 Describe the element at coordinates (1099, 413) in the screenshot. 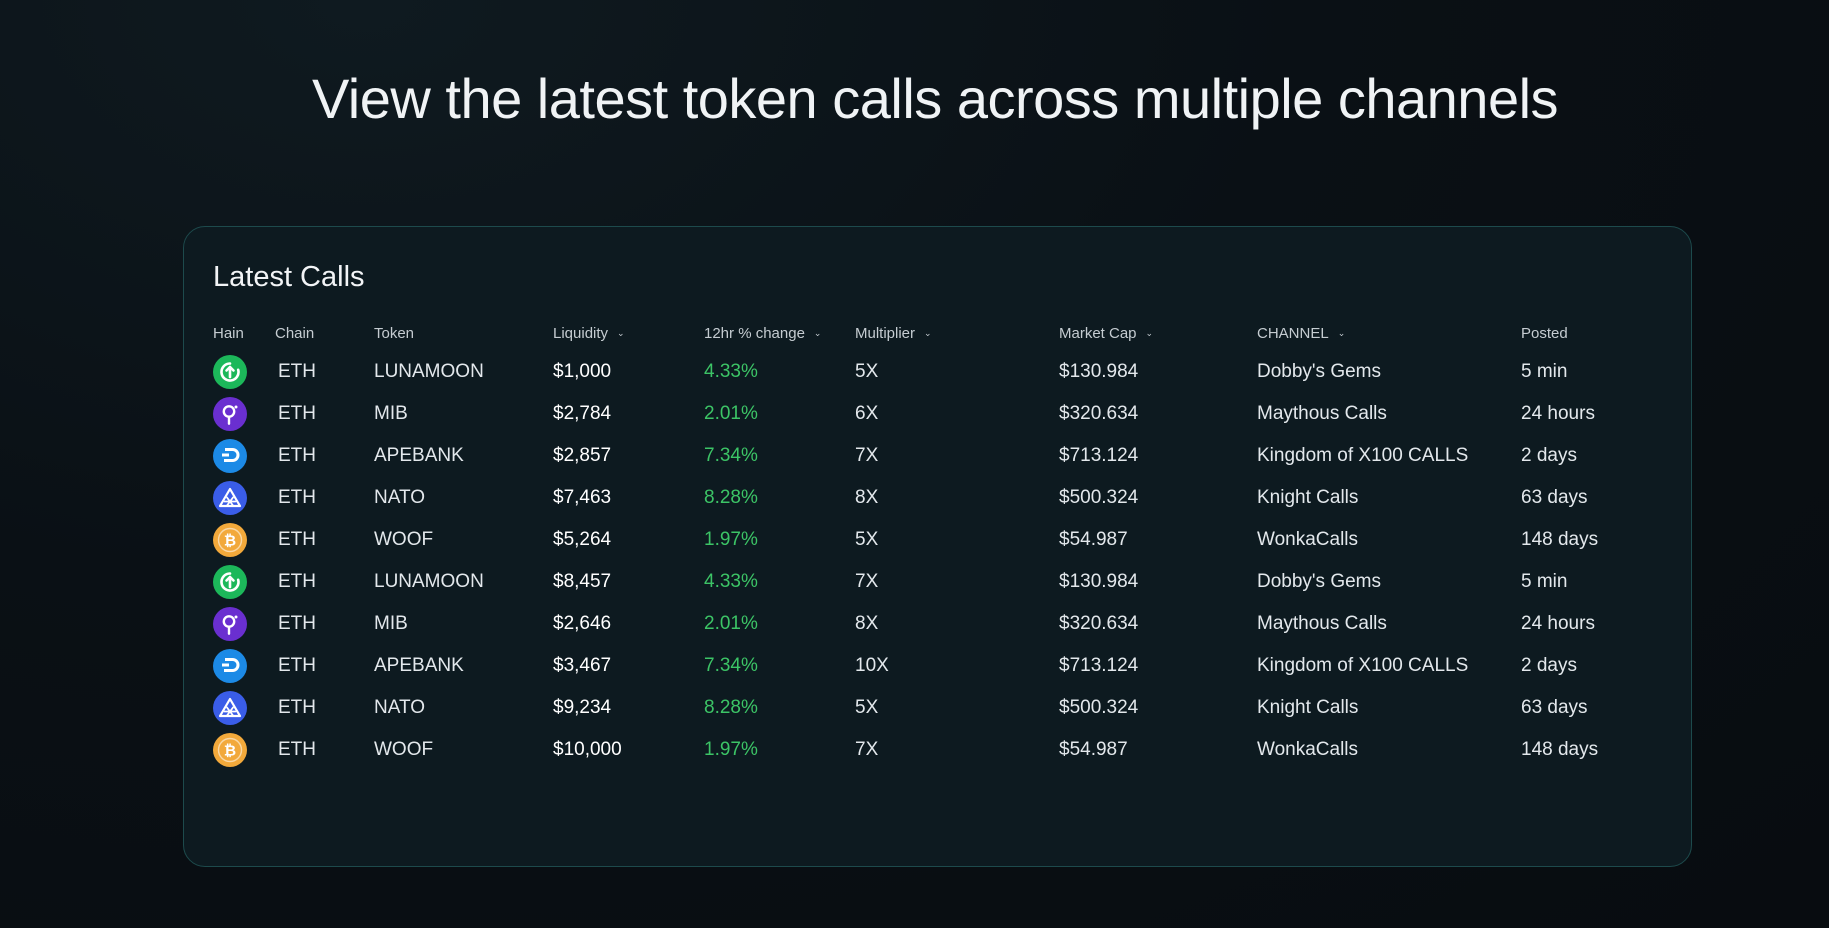

I see `market-cap-cell: $320.634` at that location.